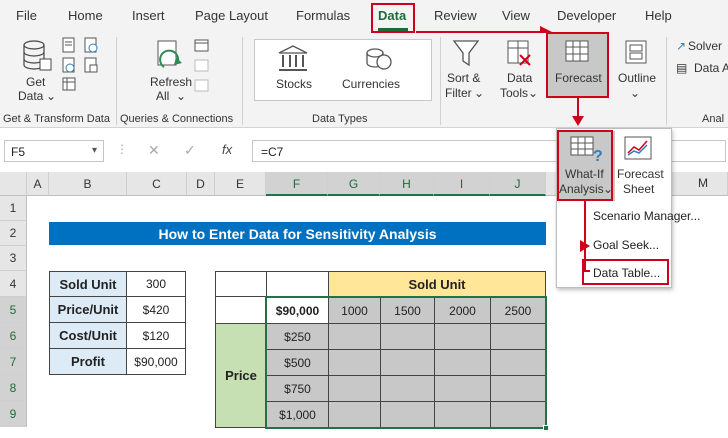 The height and width of the screenshot is (438, 728). Describe the element at coordinates (625, 272) in the screenshot. I see `data-table-highlight` at that location.